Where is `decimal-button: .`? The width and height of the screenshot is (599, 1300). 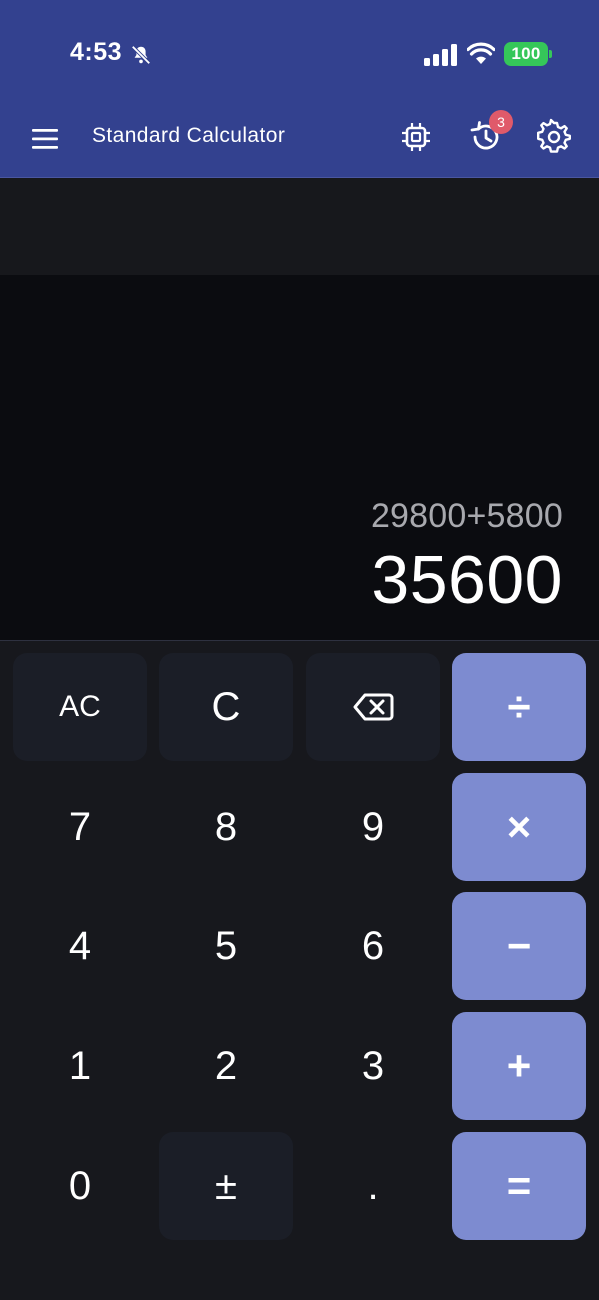 decimal-button: . is located at coordinates (373, 1186).